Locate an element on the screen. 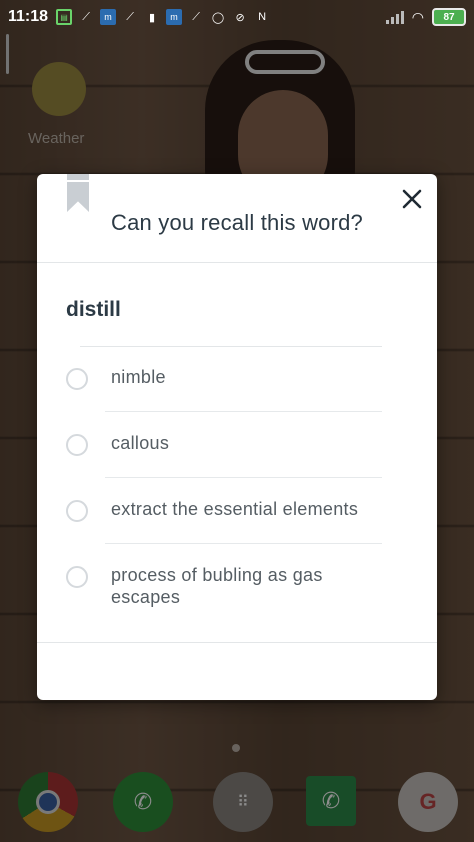 This screenshot has height=842, width=474. answer-option-2: callous is located at coordinates (237, 450).